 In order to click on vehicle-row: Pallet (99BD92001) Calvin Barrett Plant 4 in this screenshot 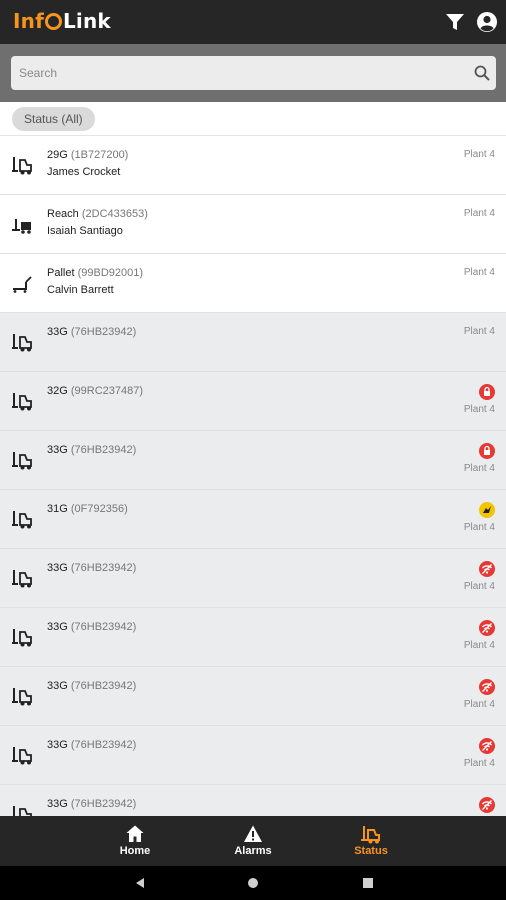, I will do `click(253, 283)`.